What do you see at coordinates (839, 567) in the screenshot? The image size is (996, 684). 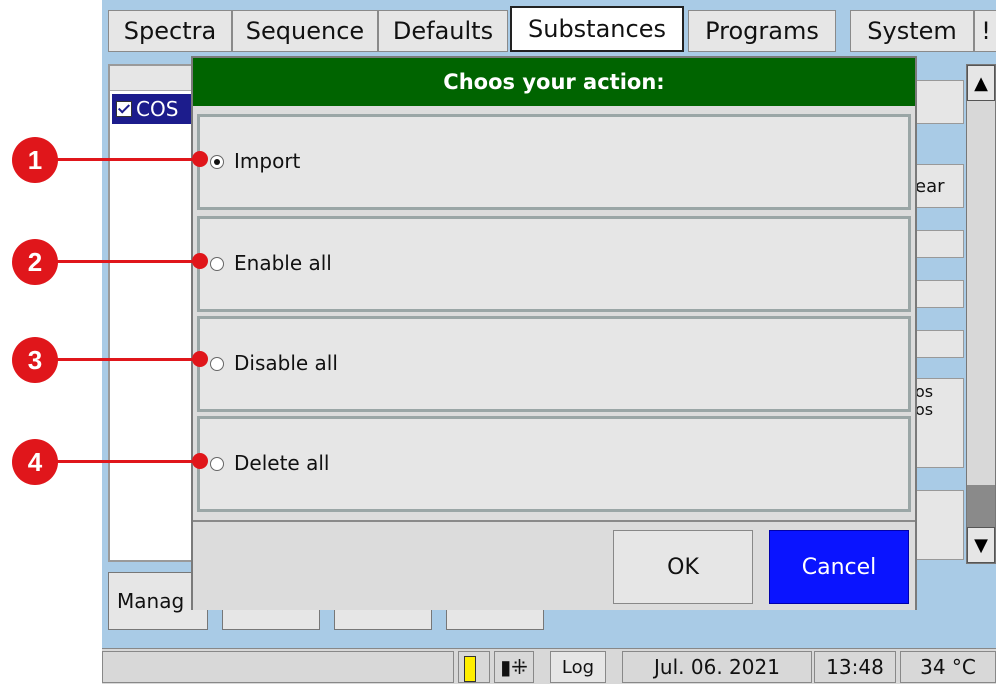 I see `cancel-button: Cancel` at bounding box center [839, 567].